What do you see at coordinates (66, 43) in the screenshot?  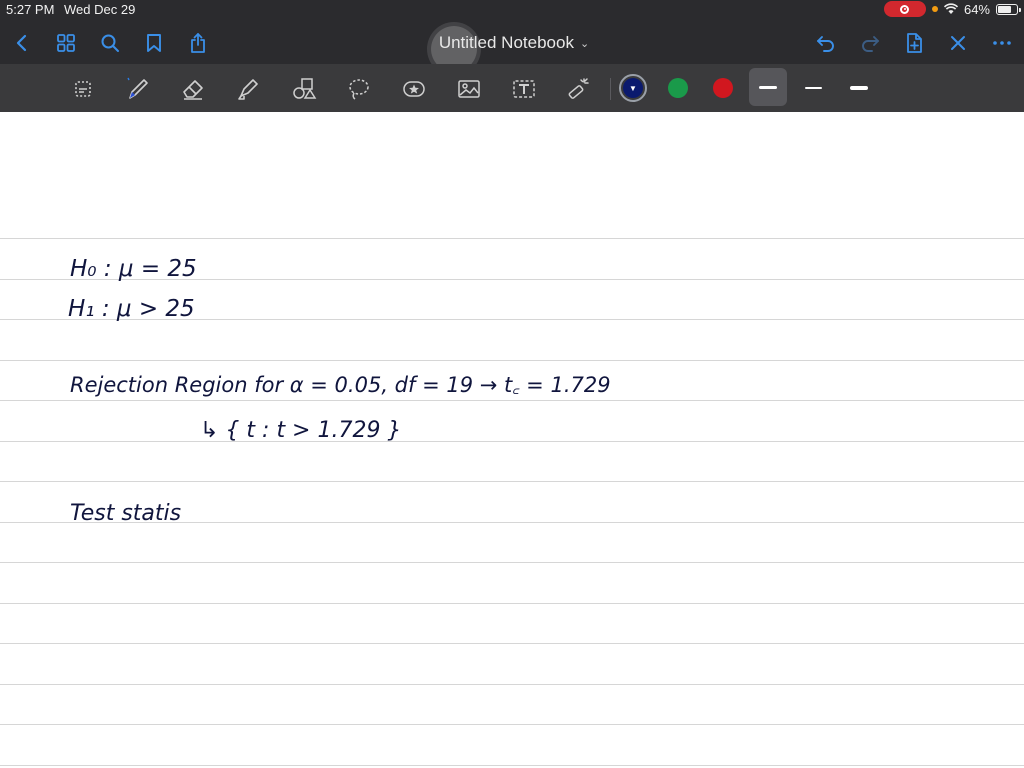 I see `grid-icon` at bounding box center [66, 43].